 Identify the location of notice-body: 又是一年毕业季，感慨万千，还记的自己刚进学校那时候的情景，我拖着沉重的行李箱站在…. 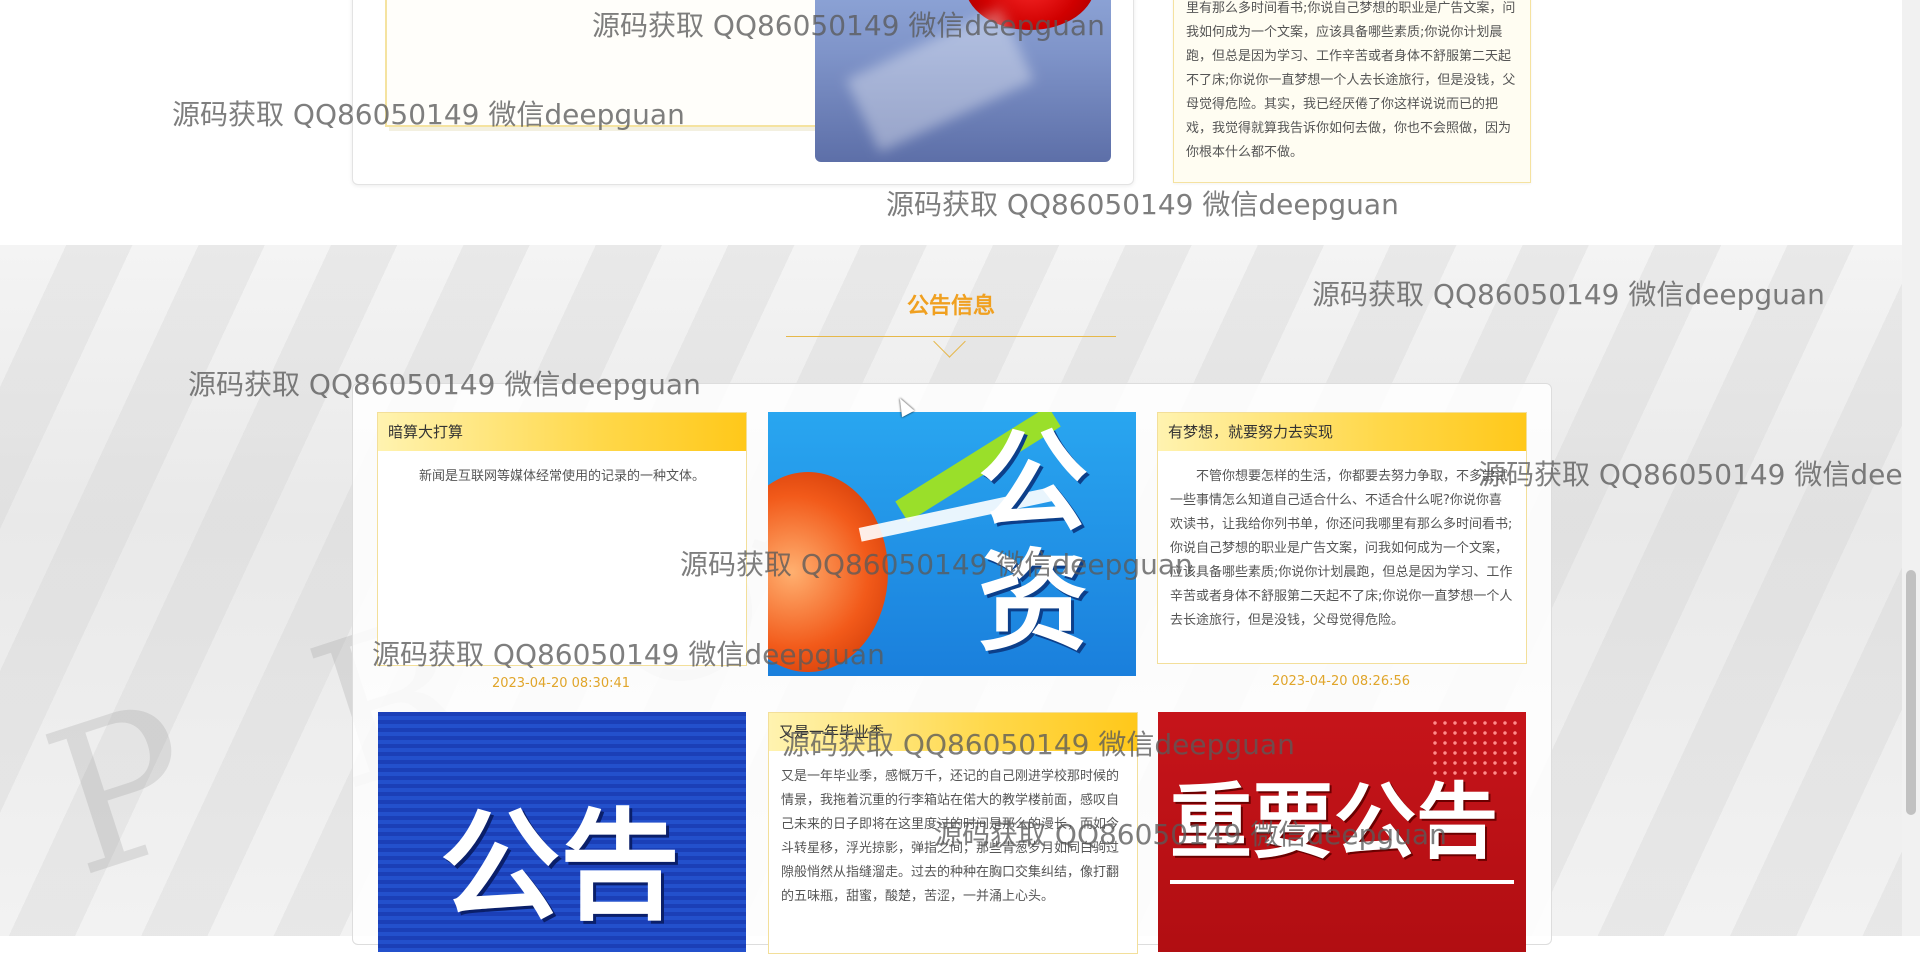
(950, 836).